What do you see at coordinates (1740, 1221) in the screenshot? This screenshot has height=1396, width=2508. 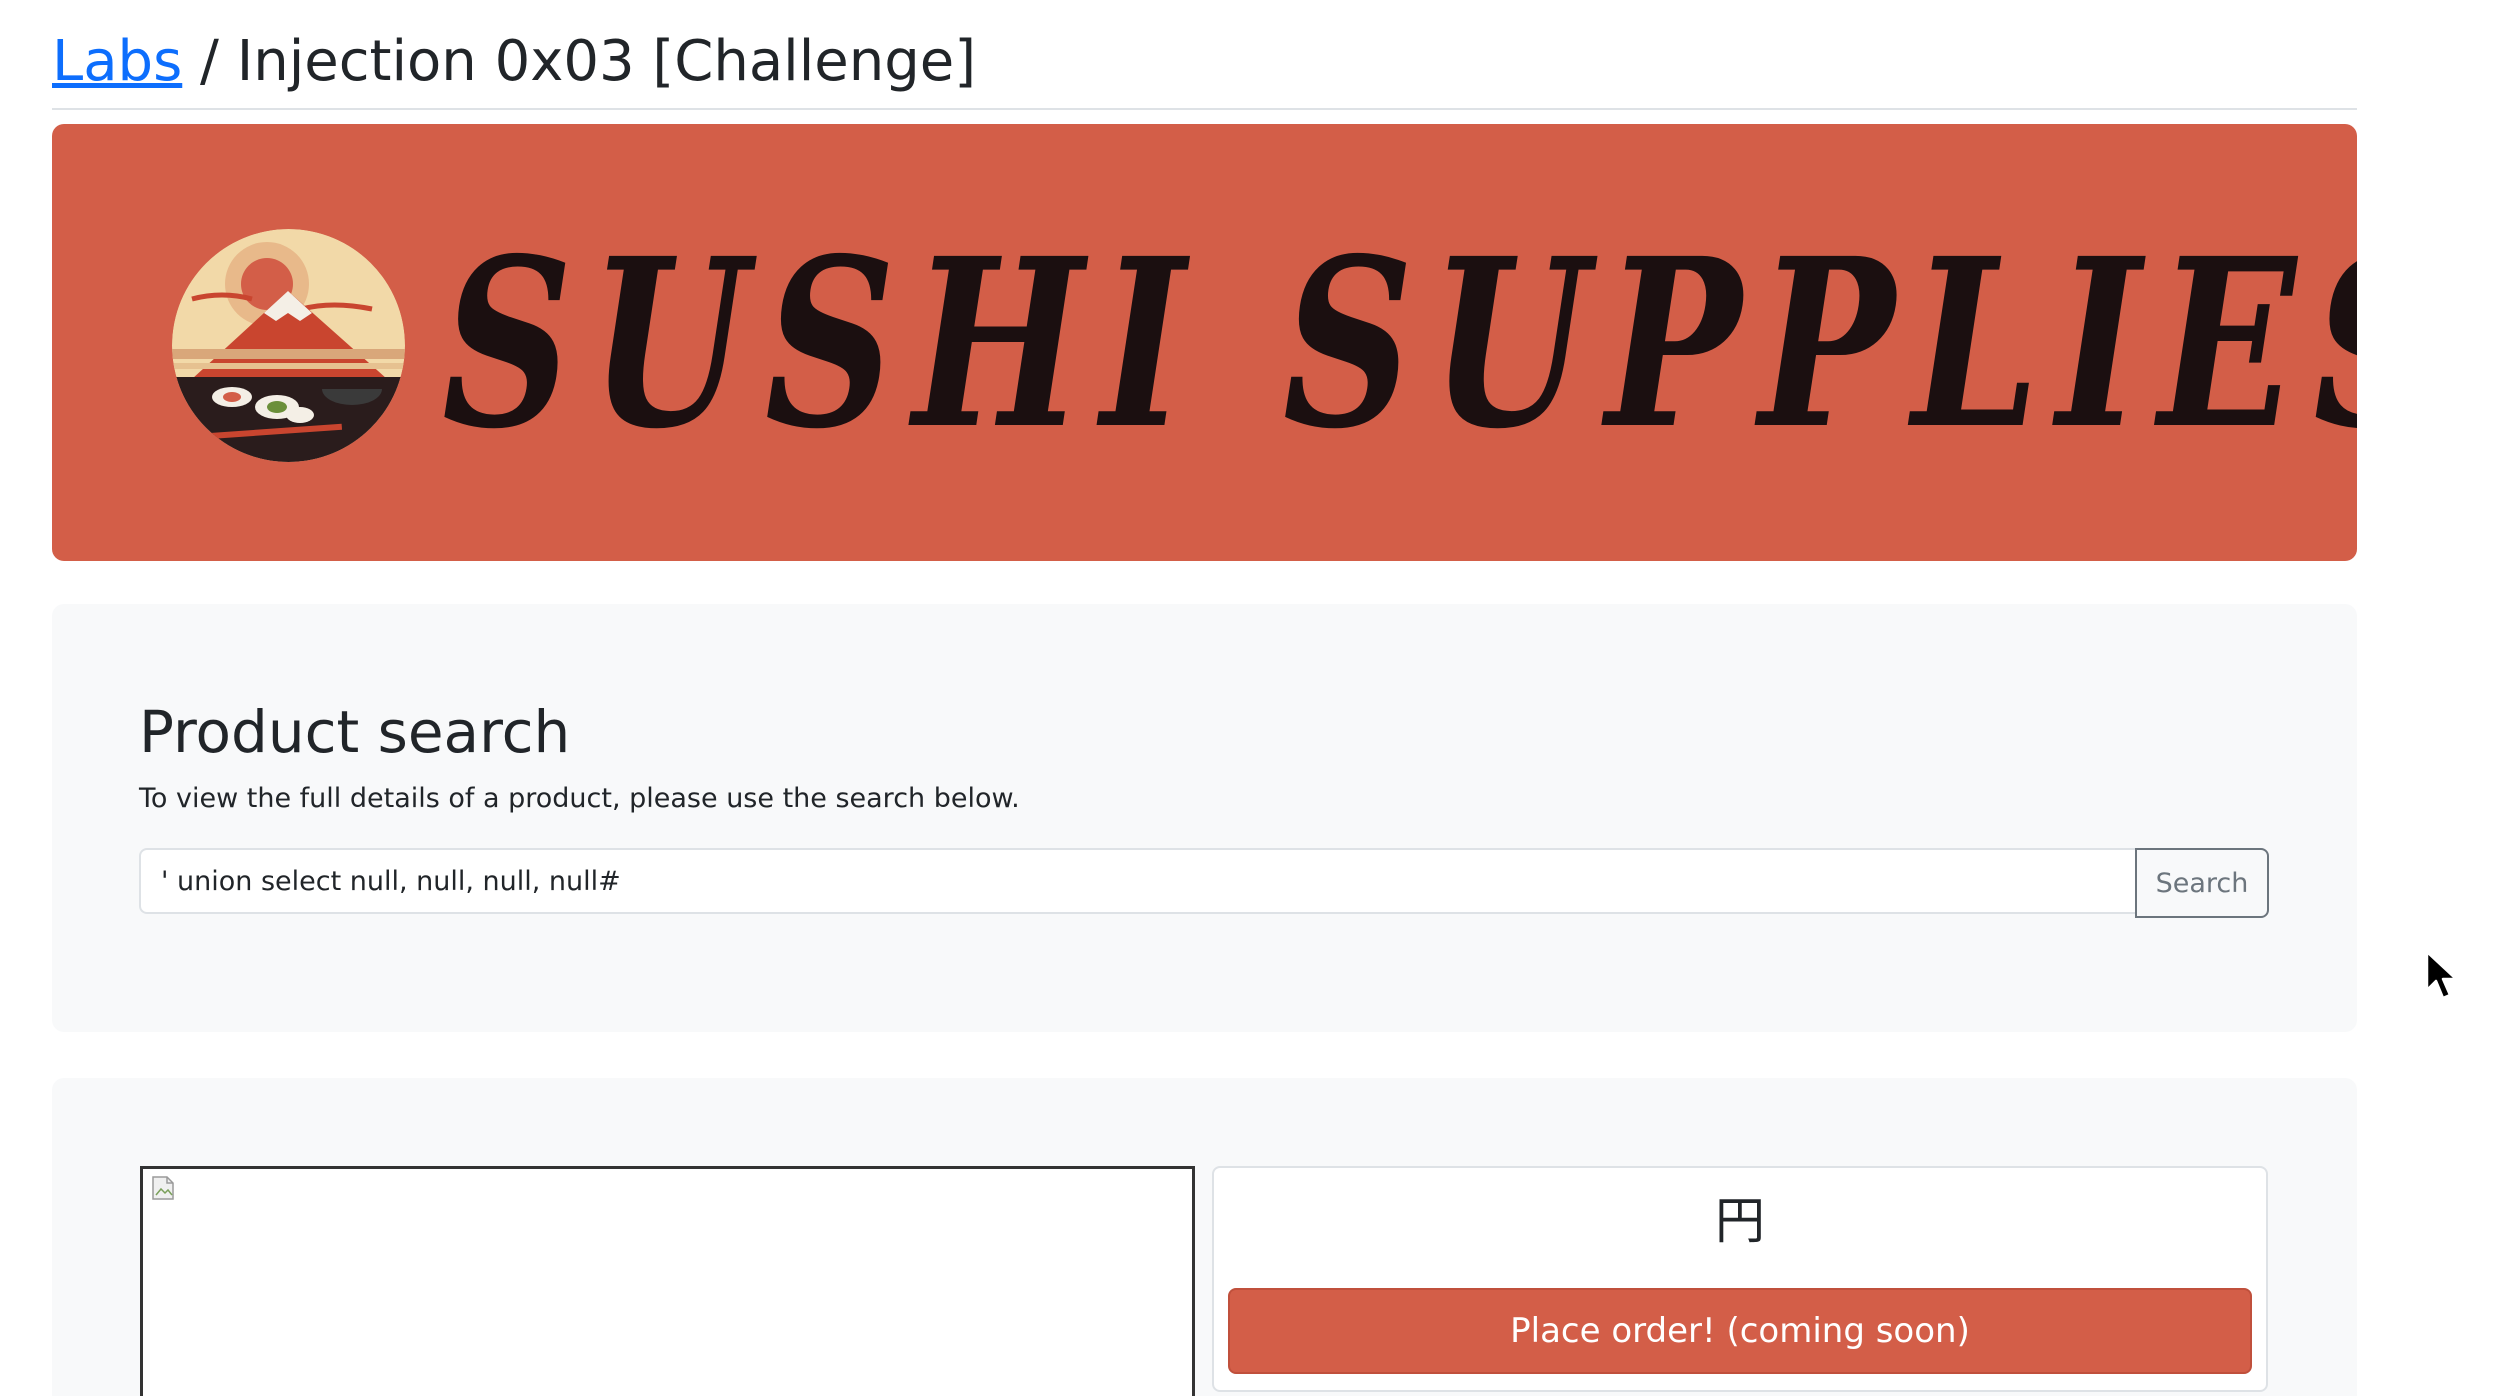 I see `product-price: 円` at bounding box center [1740, 1221].